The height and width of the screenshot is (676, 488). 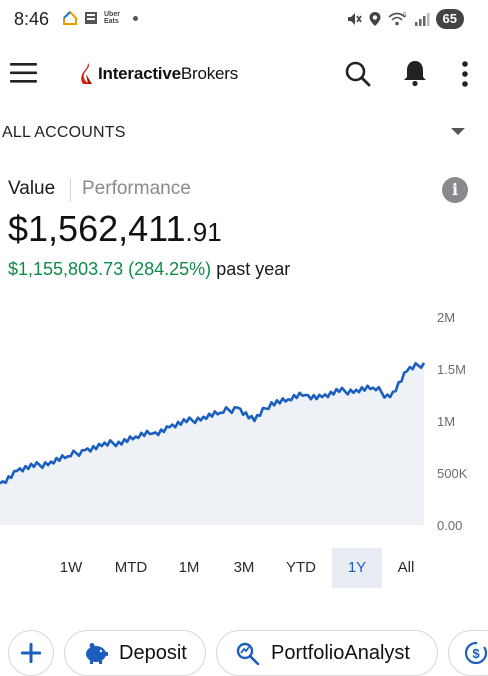 I want to click on portfolio-analyst-button: PortfolioAnalyst, so click(x=327, y=653).